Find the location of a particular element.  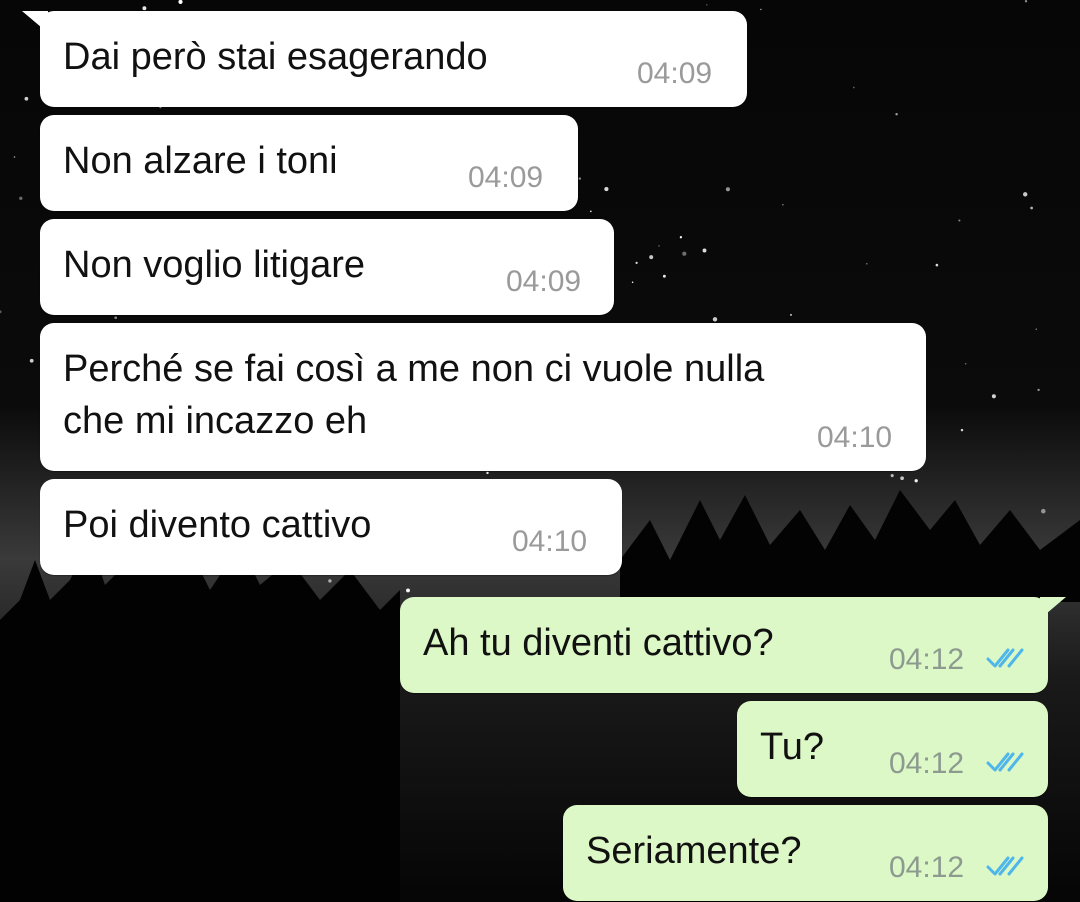

message-text: Non voglio litigare is located at coordinates (214, 265).